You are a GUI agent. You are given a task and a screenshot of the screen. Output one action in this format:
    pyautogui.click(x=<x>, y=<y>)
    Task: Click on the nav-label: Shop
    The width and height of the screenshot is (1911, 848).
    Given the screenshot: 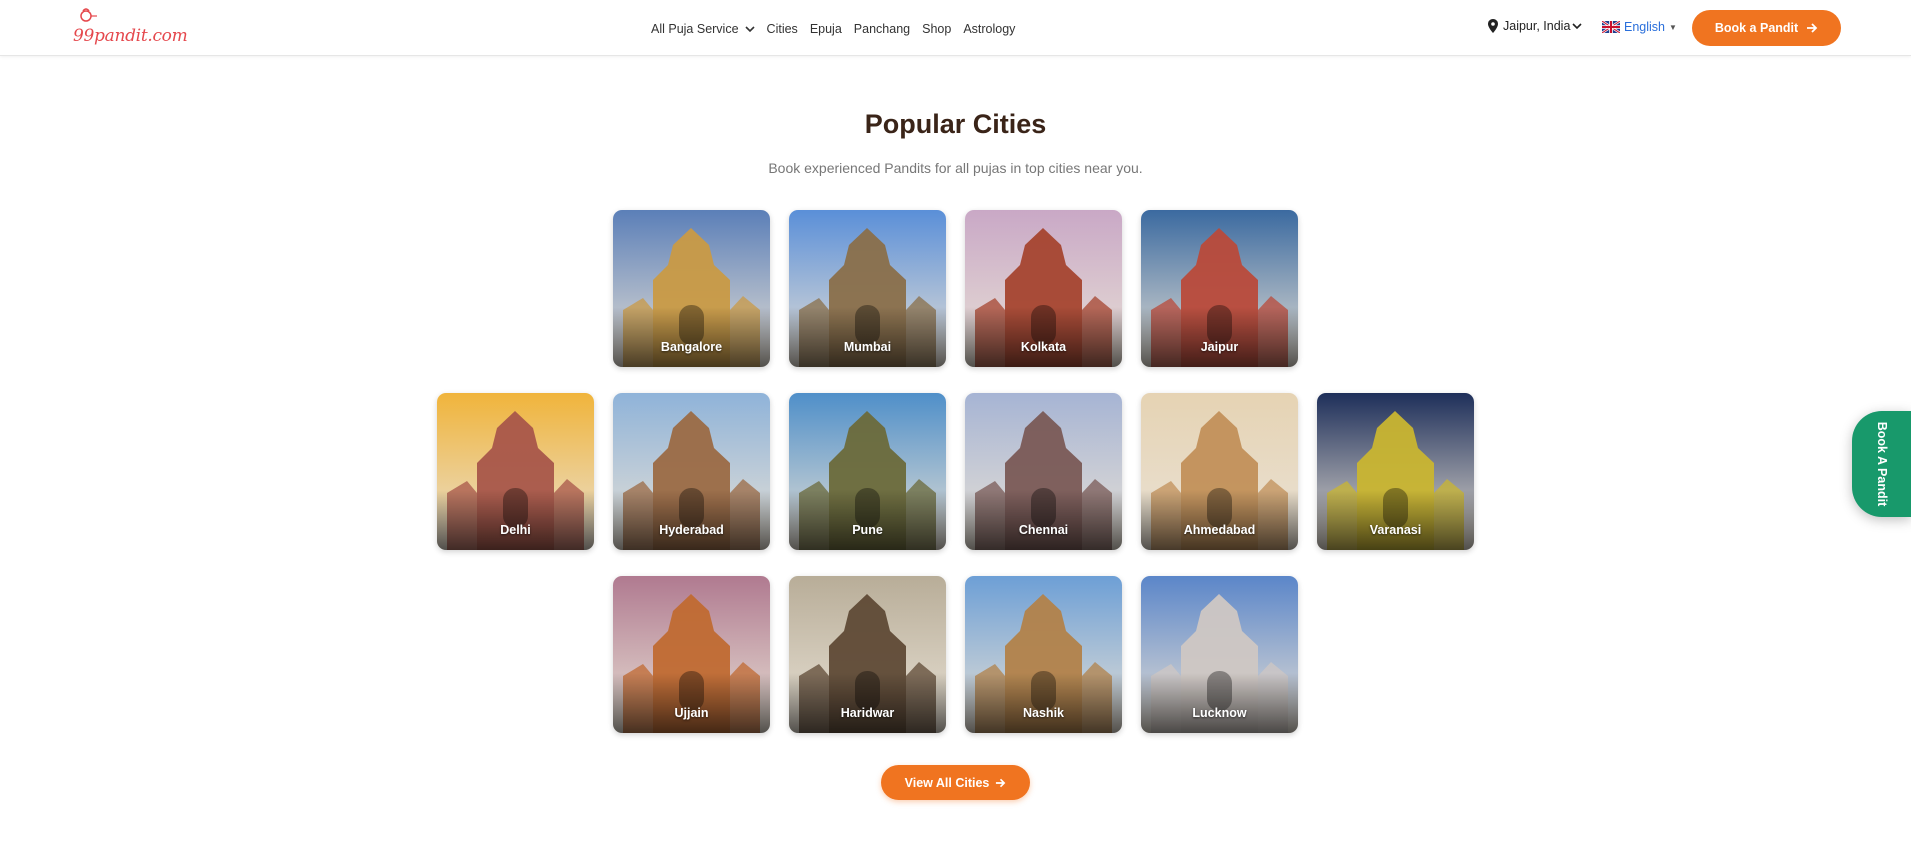 What is the action you would take?
    pyautogui.click(x=937, y=29)
    